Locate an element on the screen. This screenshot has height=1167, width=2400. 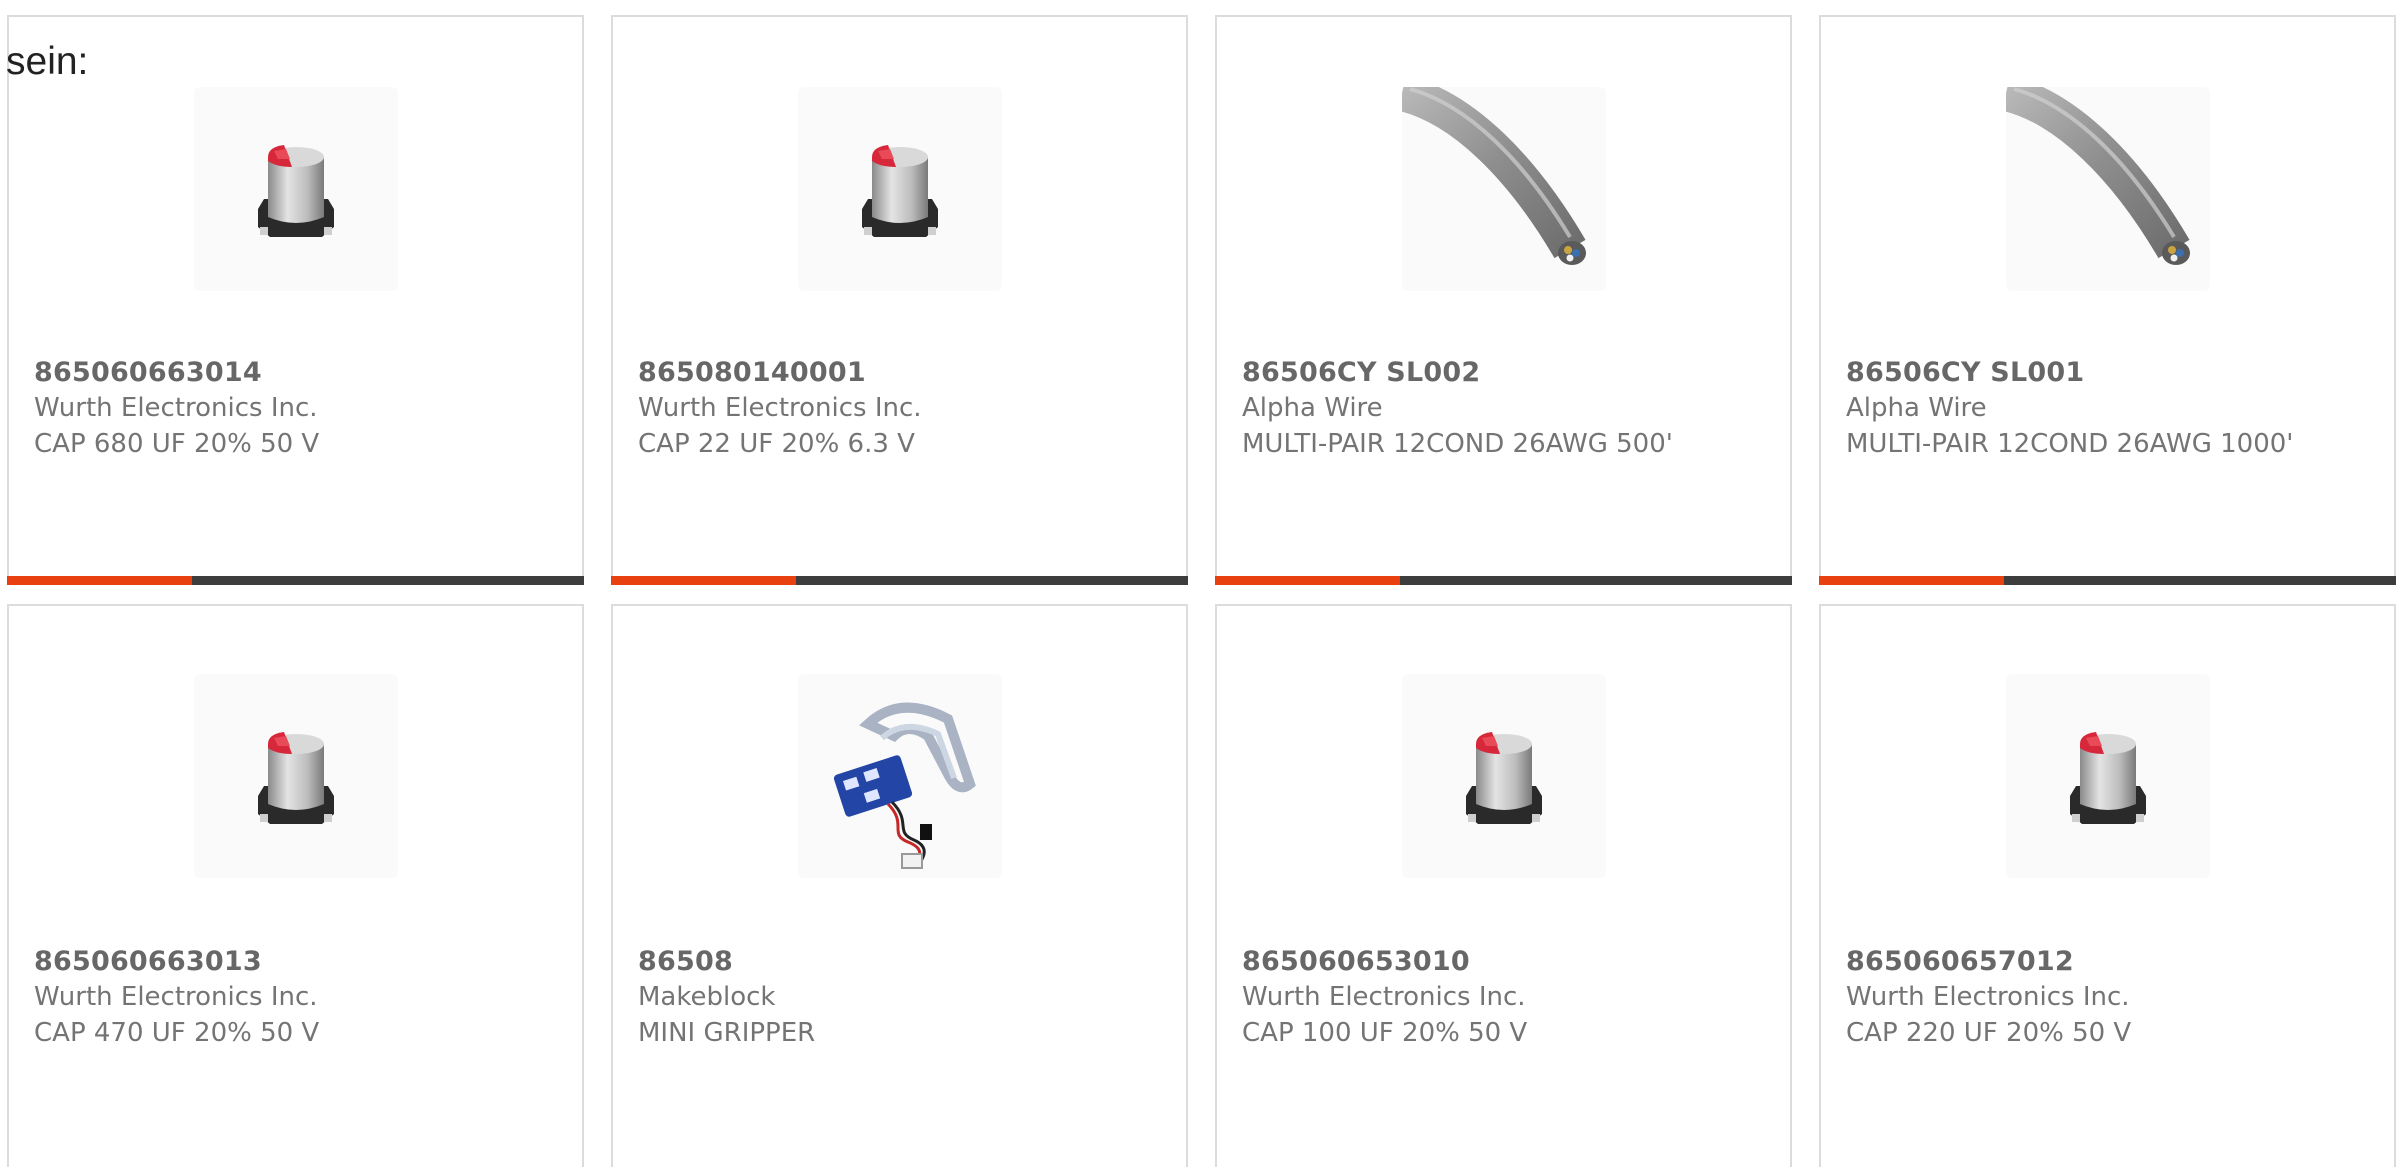
part-number: 86506CY SL002 is located at coordinates (1361, 372).